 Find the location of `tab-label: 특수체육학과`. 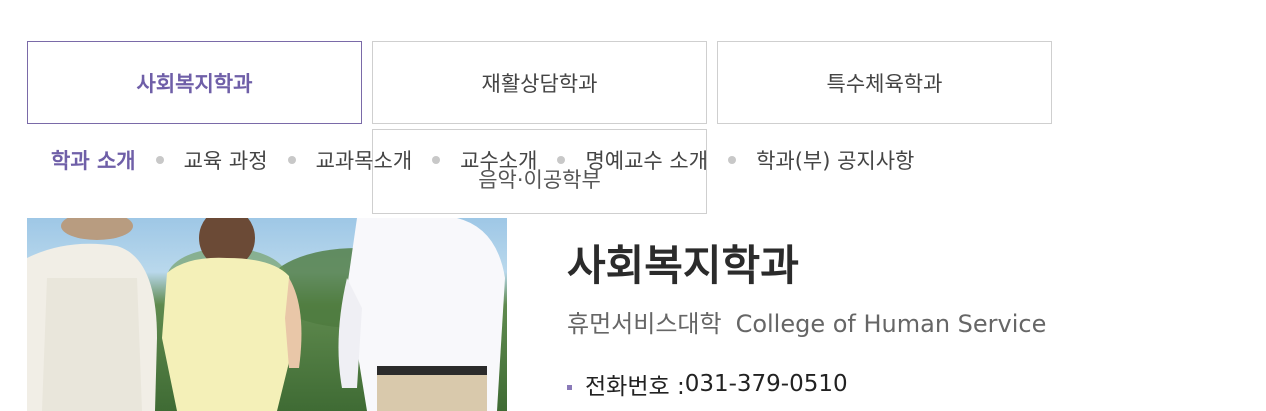

tab-label: 특수체육학과 is located at coordinates (884, 83).